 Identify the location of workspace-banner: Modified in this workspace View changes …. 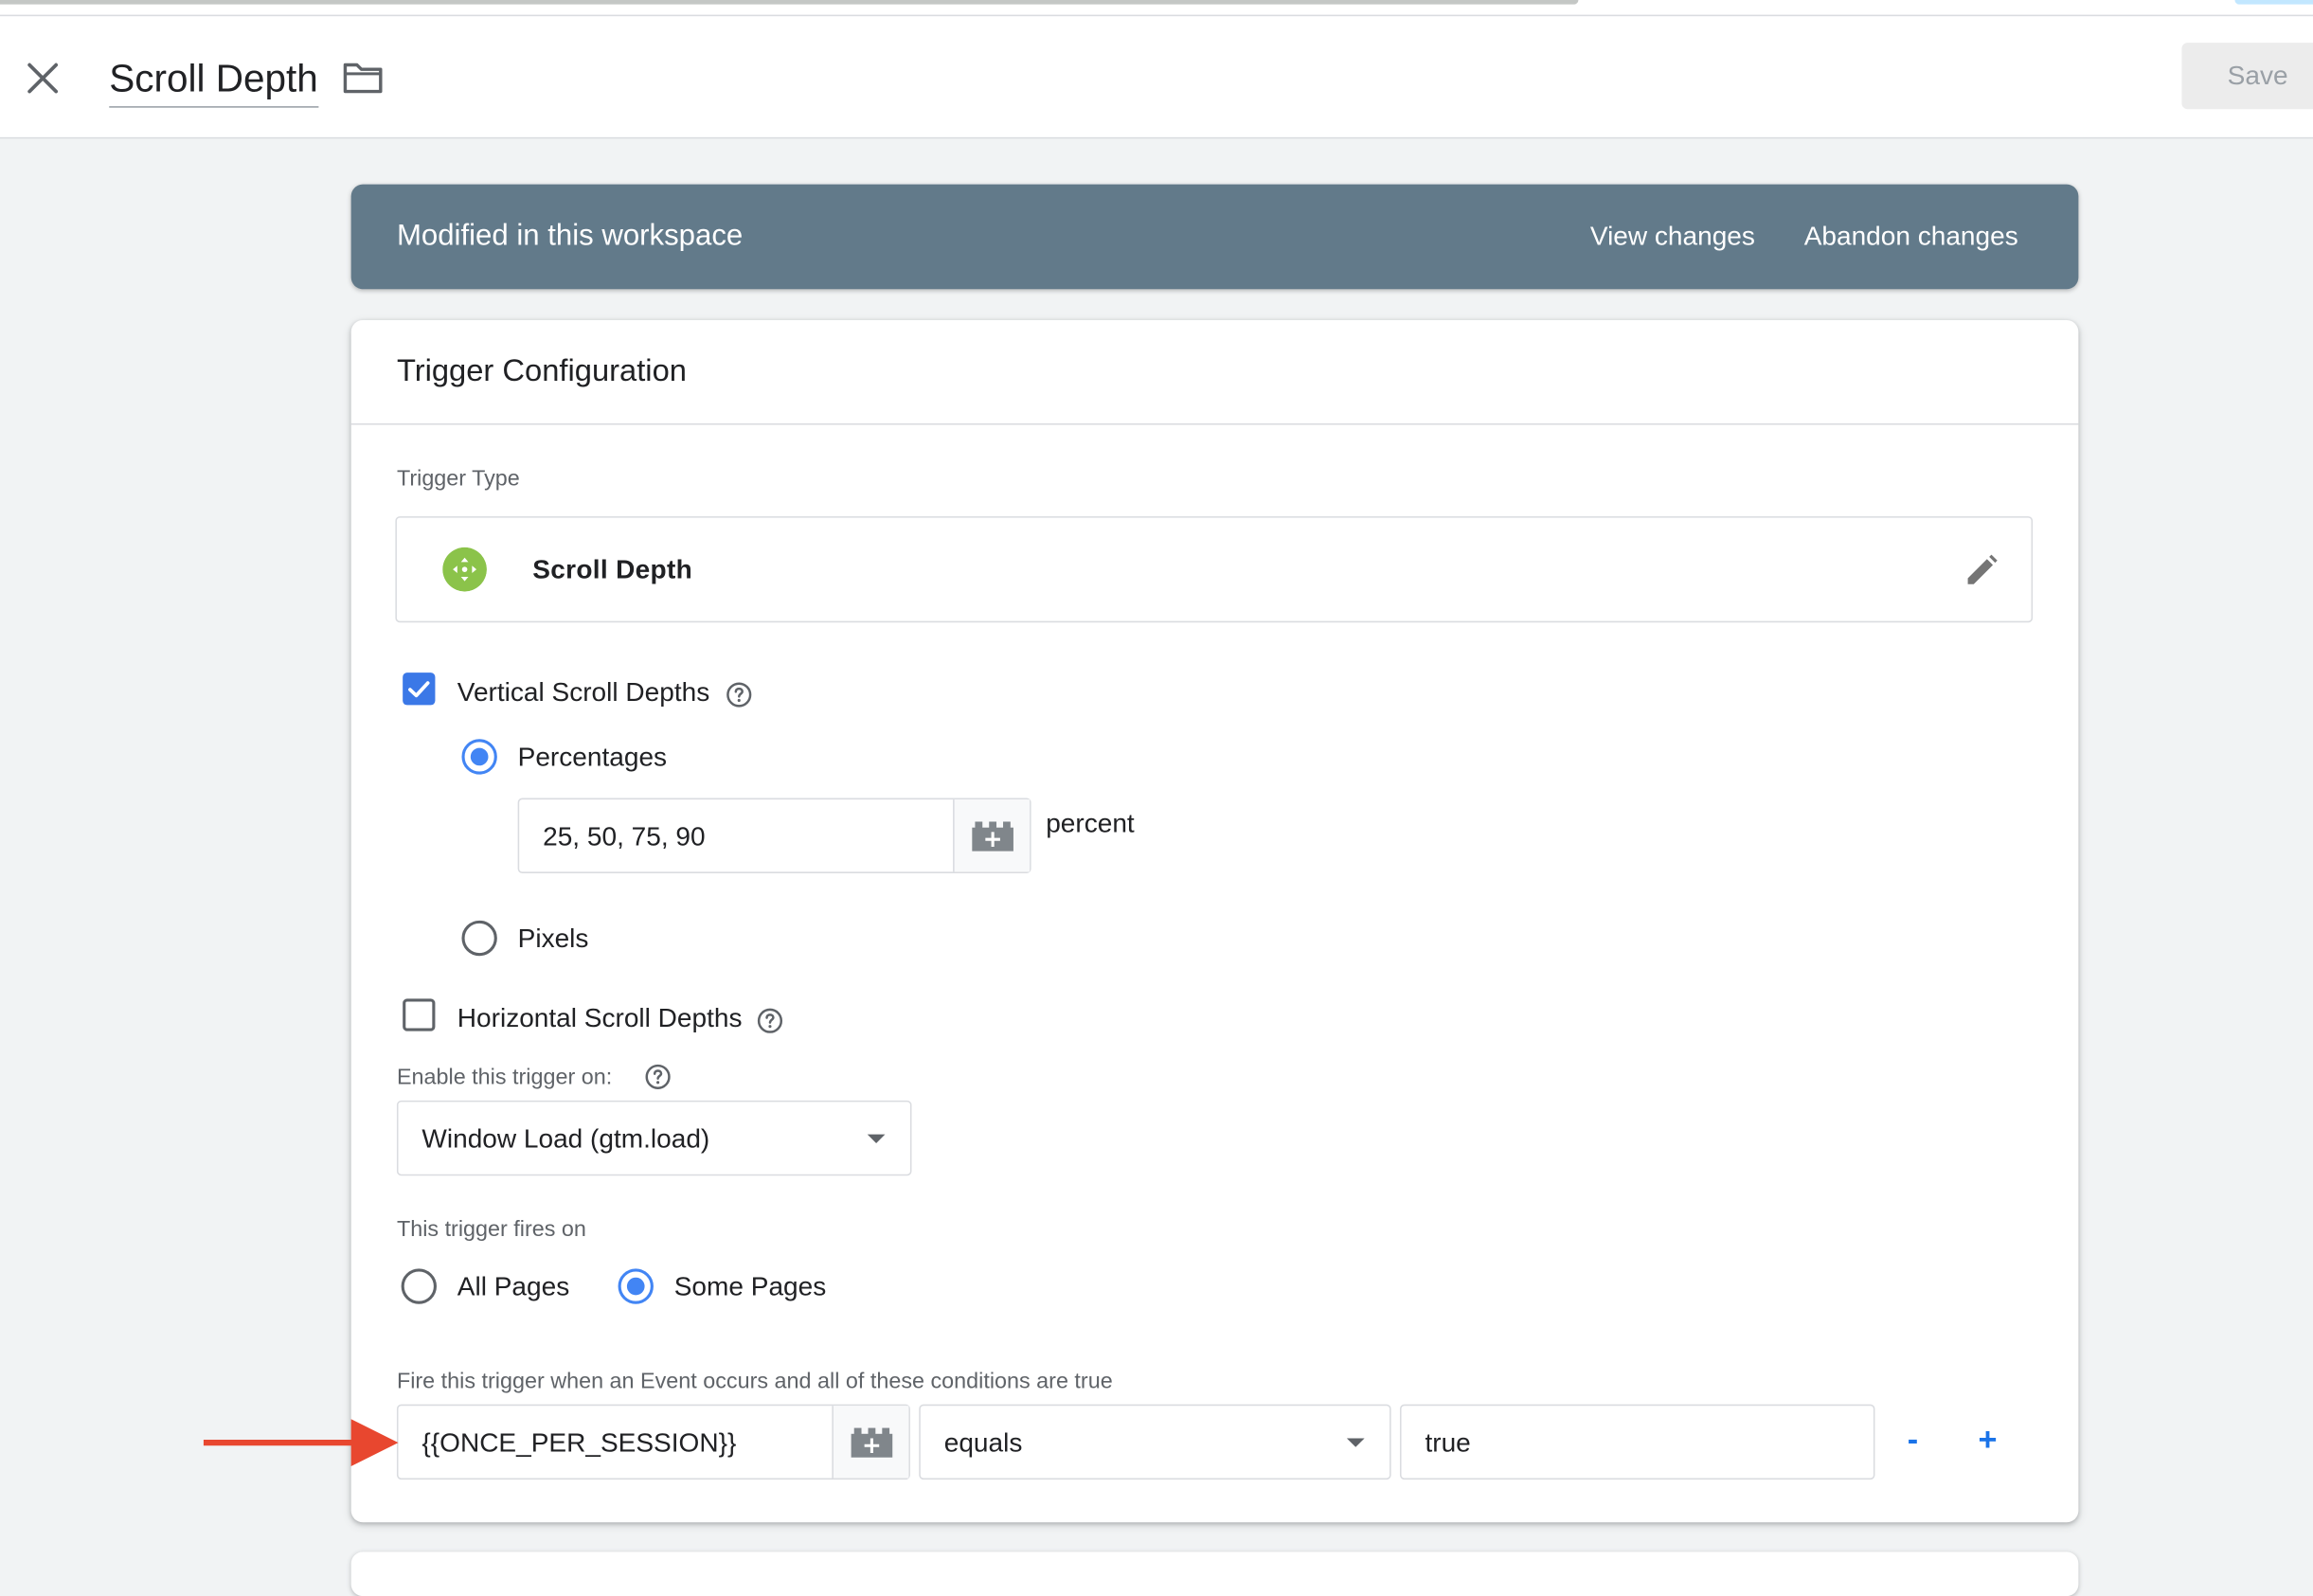
(1215, 237).